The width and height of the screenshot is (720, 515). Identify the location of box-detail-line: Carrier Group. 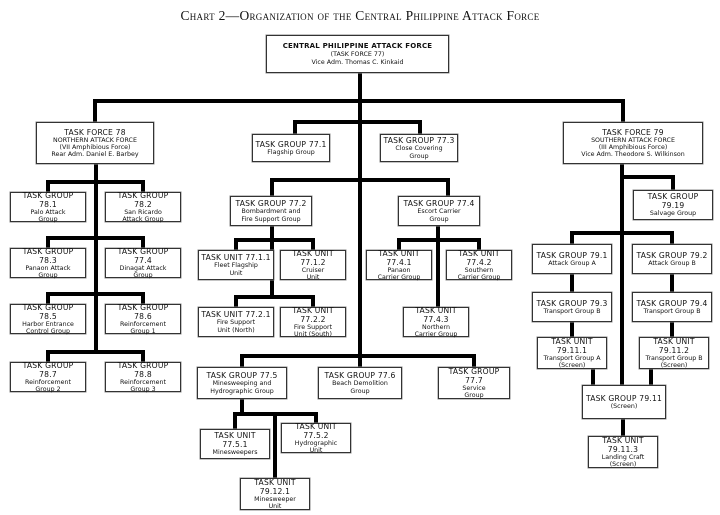
(436, 334).